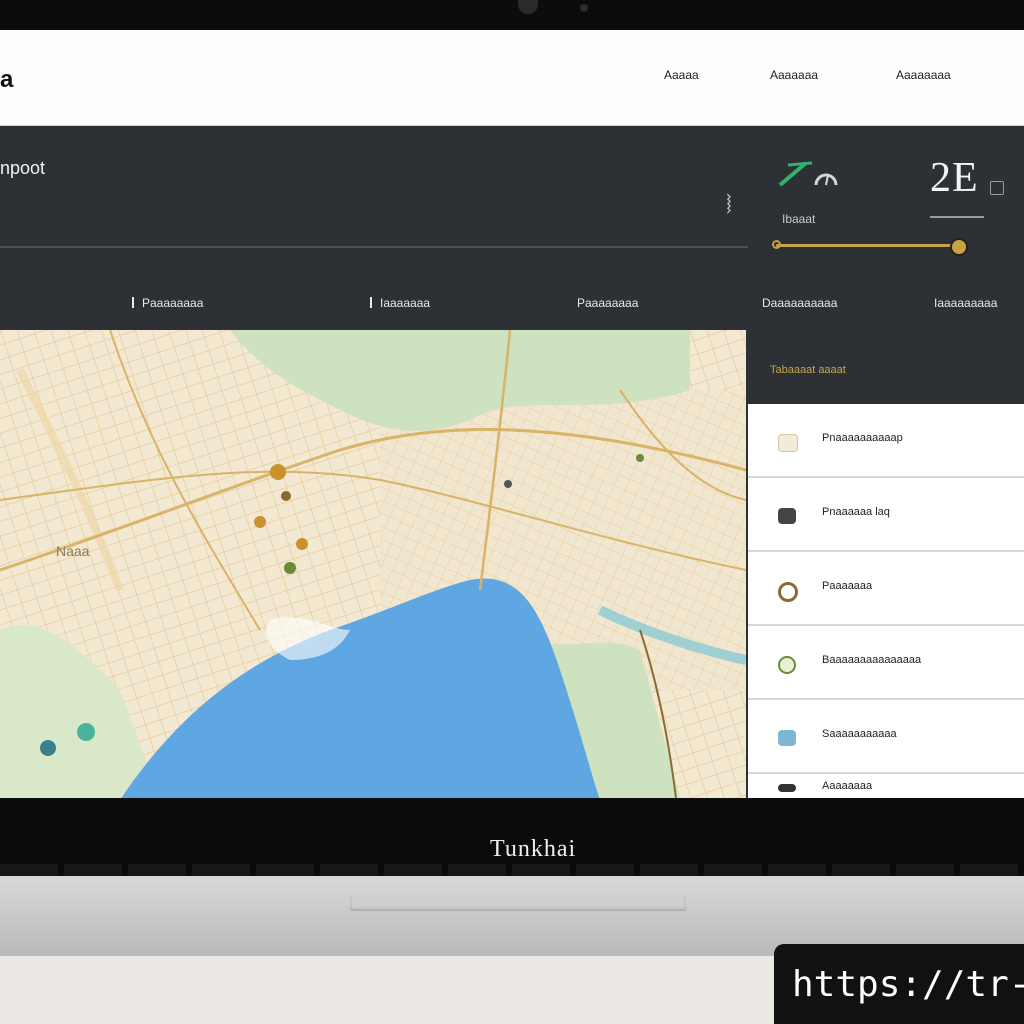 Image resolution: width=1024 pixels, height=1024 pixels. I want to click on tab-item: Iaaaaaaaaa, so click(965, 303).